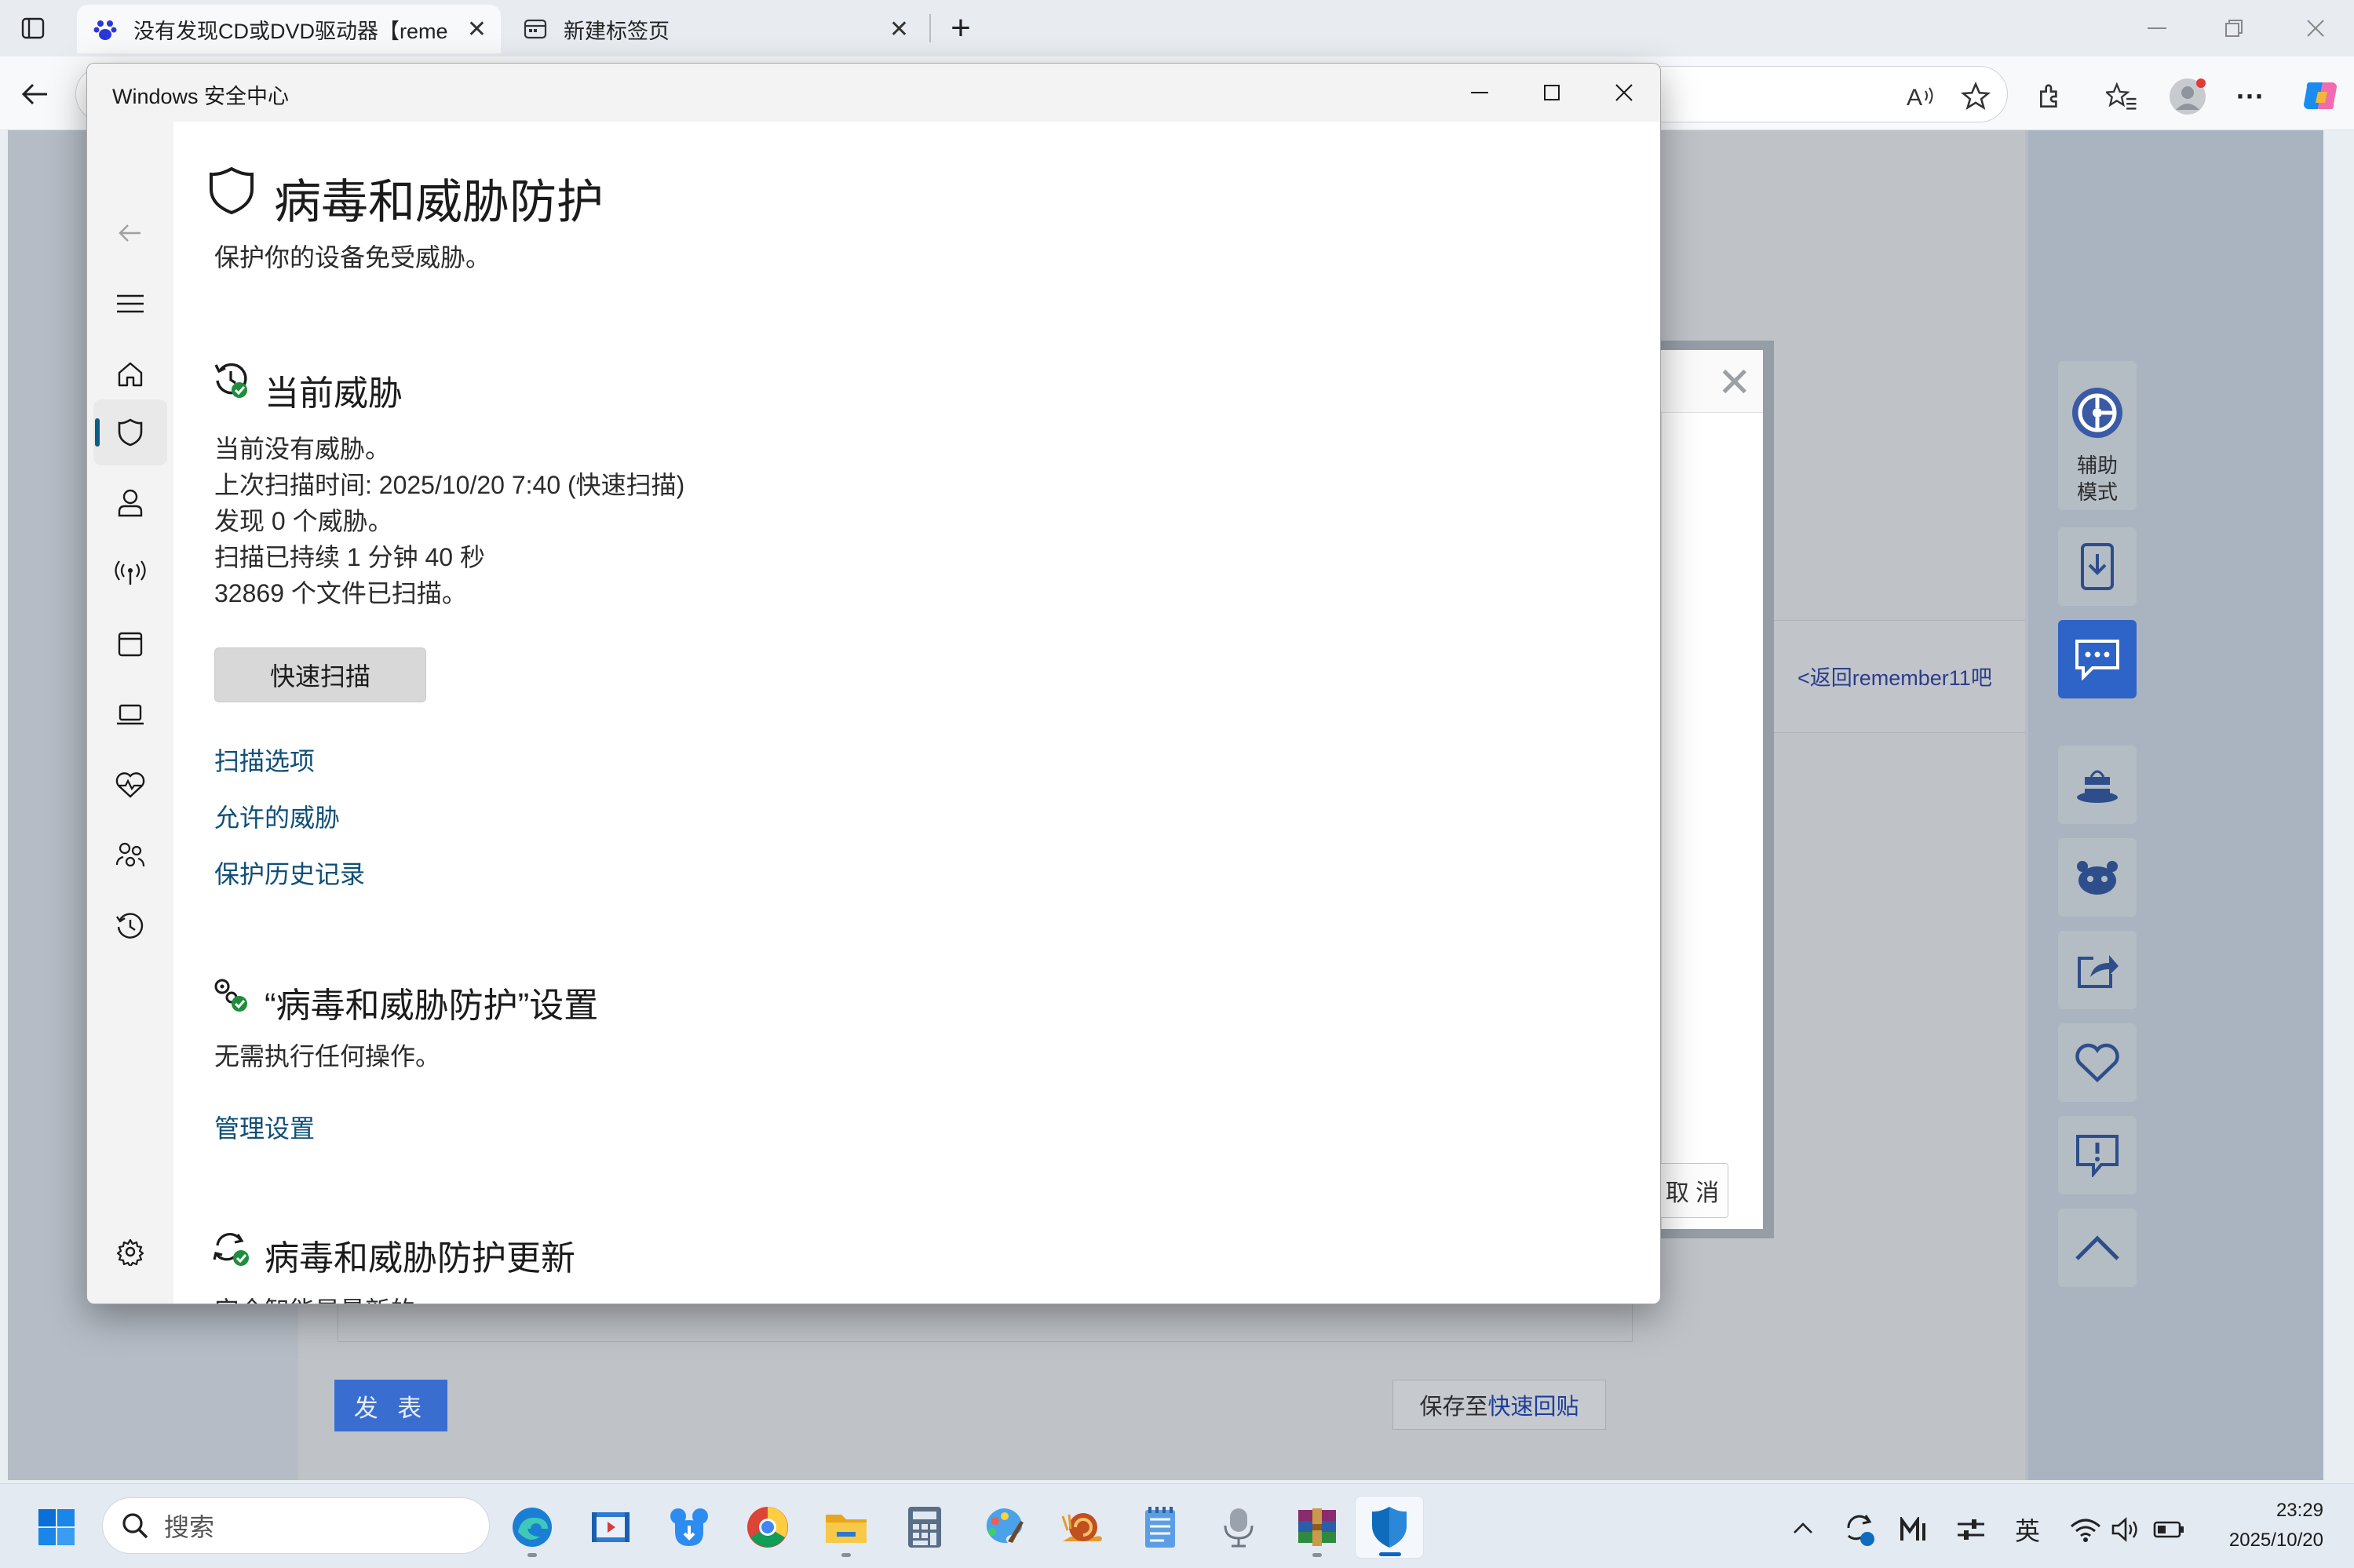 The height and width of the screenshot is (1568, 2354). Describe the element at coordinates (2097, 877) in the screenshot. I see `mascot-bear-icon` at that location.